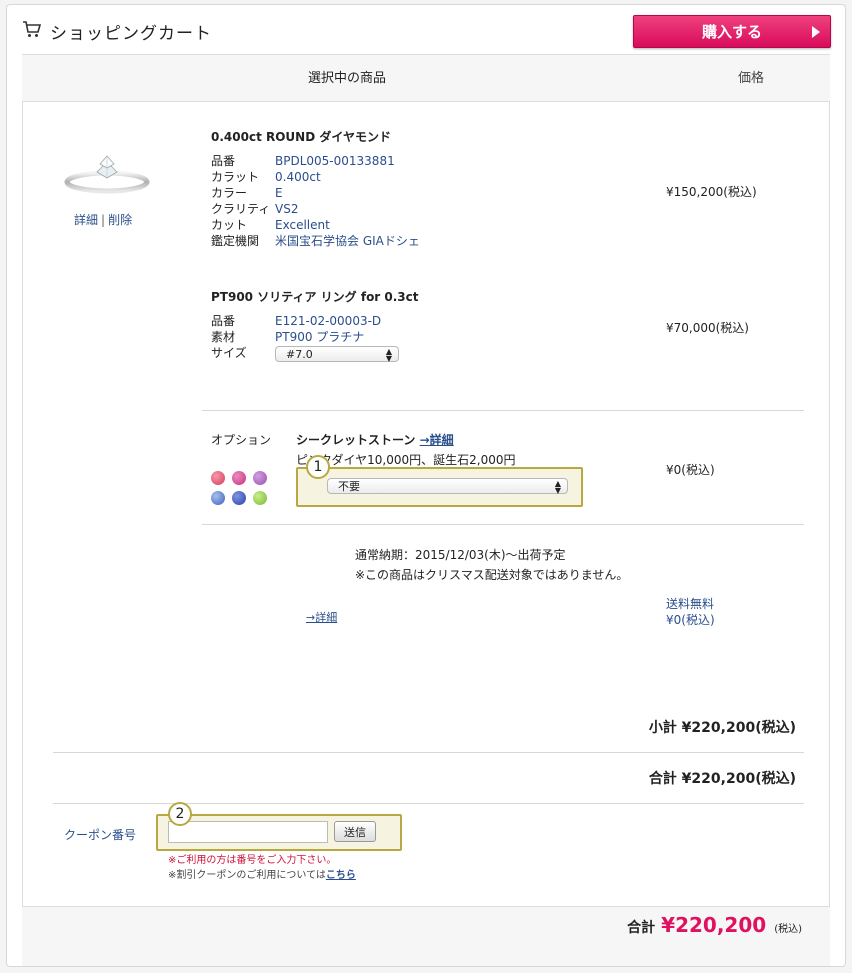 Image resolution: width=852 pixels, height=973 pixels. I want to click on spec-row: カット Excellent, so click(315, 225).